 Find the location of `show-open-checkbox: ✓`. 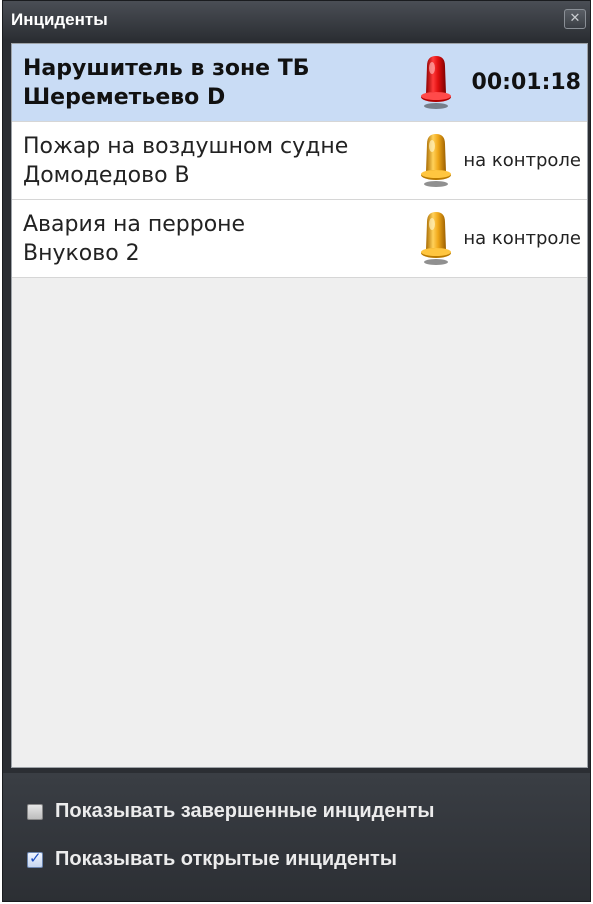

show-open-checkbox: ✓ is located at coordinates (35, 858).